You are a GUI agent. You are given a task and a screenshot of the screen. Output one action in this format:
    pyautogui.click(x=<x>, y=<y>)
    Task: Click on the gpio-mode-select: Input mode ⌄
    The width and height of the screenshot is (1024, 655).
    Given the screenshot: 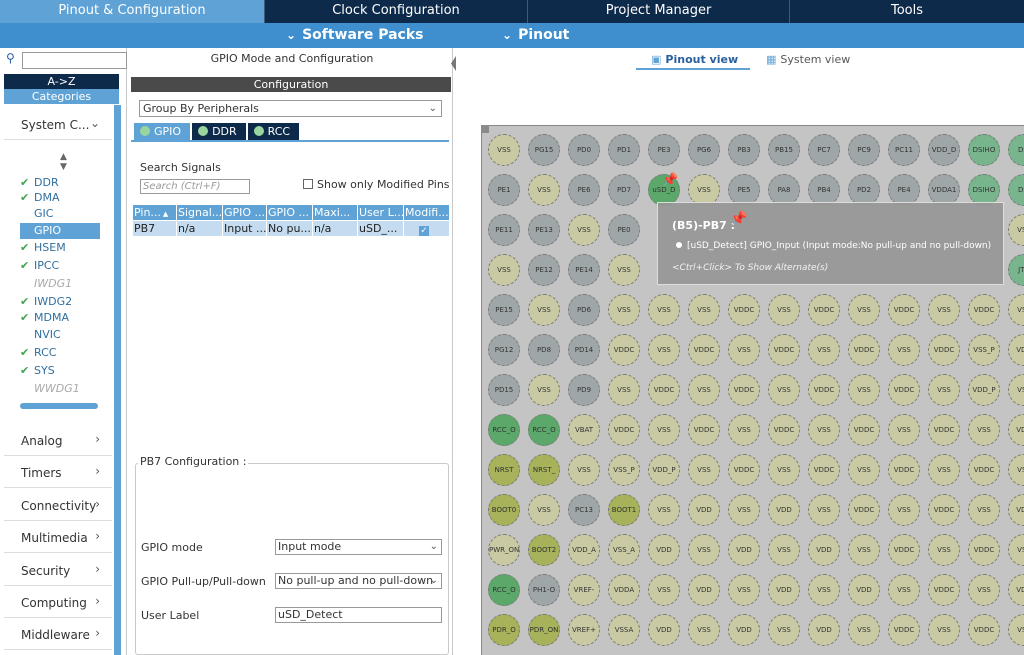 What is the action you would take?
    pyautogui.click(x=358, y=547)
    